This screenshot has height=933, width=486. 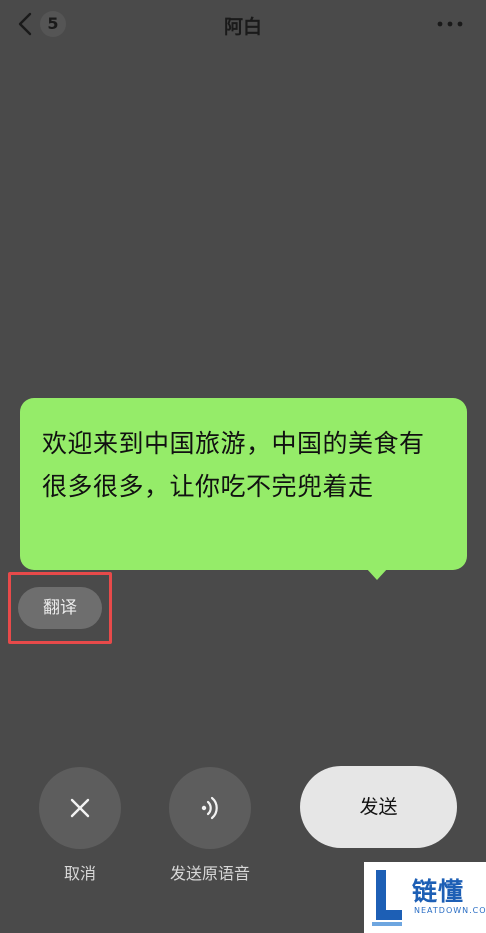 What do you see at coordinates (79, 873) in the screenshot?
I see `cancel-label: 取消` at bounding box center [79, 873].